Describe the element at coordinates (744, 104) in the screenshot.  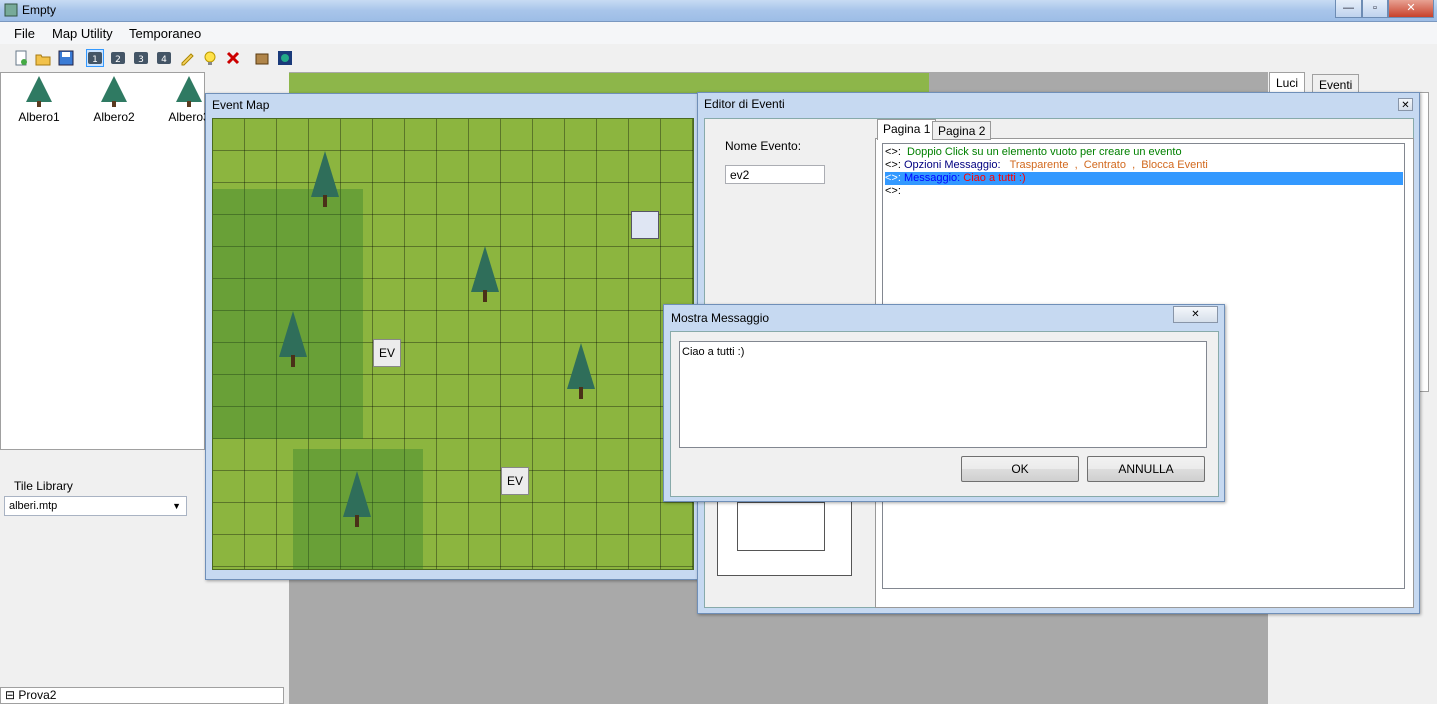
I see `event-editor-title: Editor di Eventi` at that location.